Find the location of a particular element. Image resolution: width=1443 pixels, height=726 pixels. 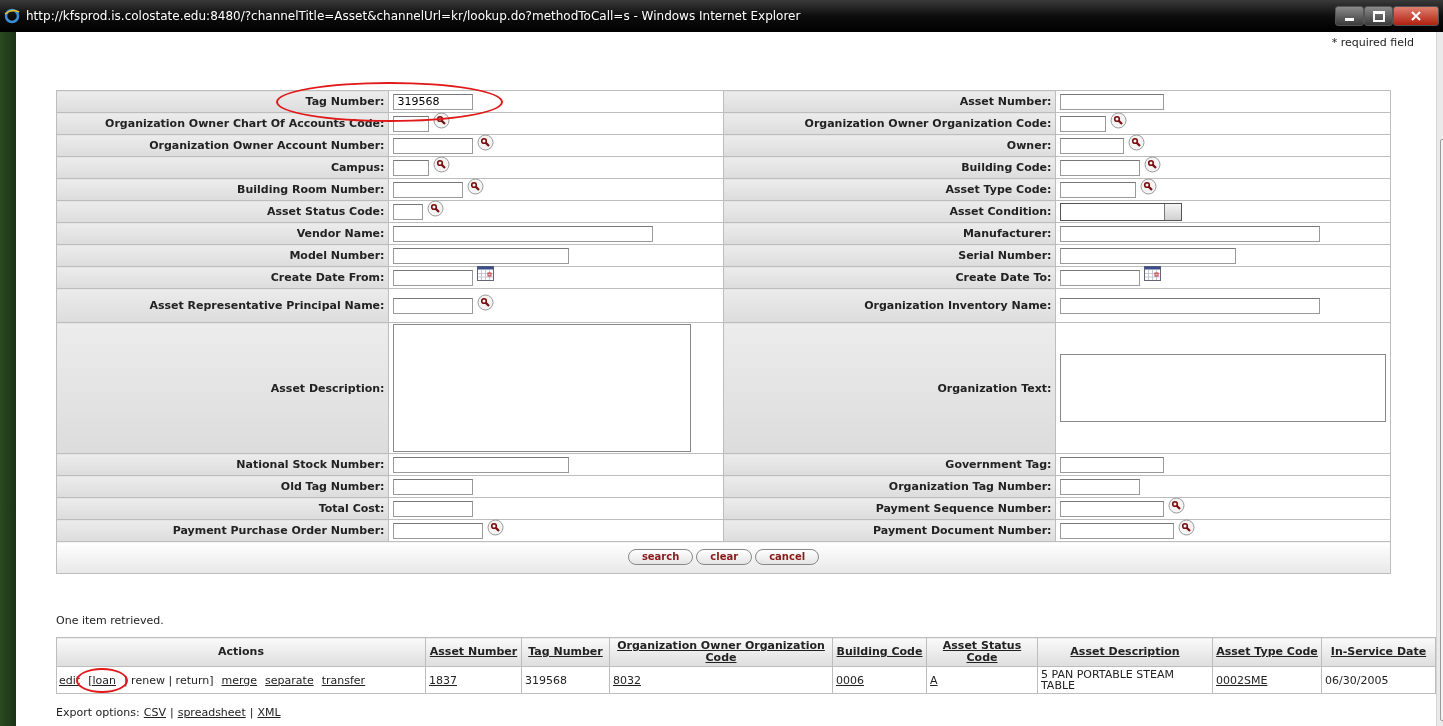

field-label: Vendor Name: is located at coordinates (340, 233).